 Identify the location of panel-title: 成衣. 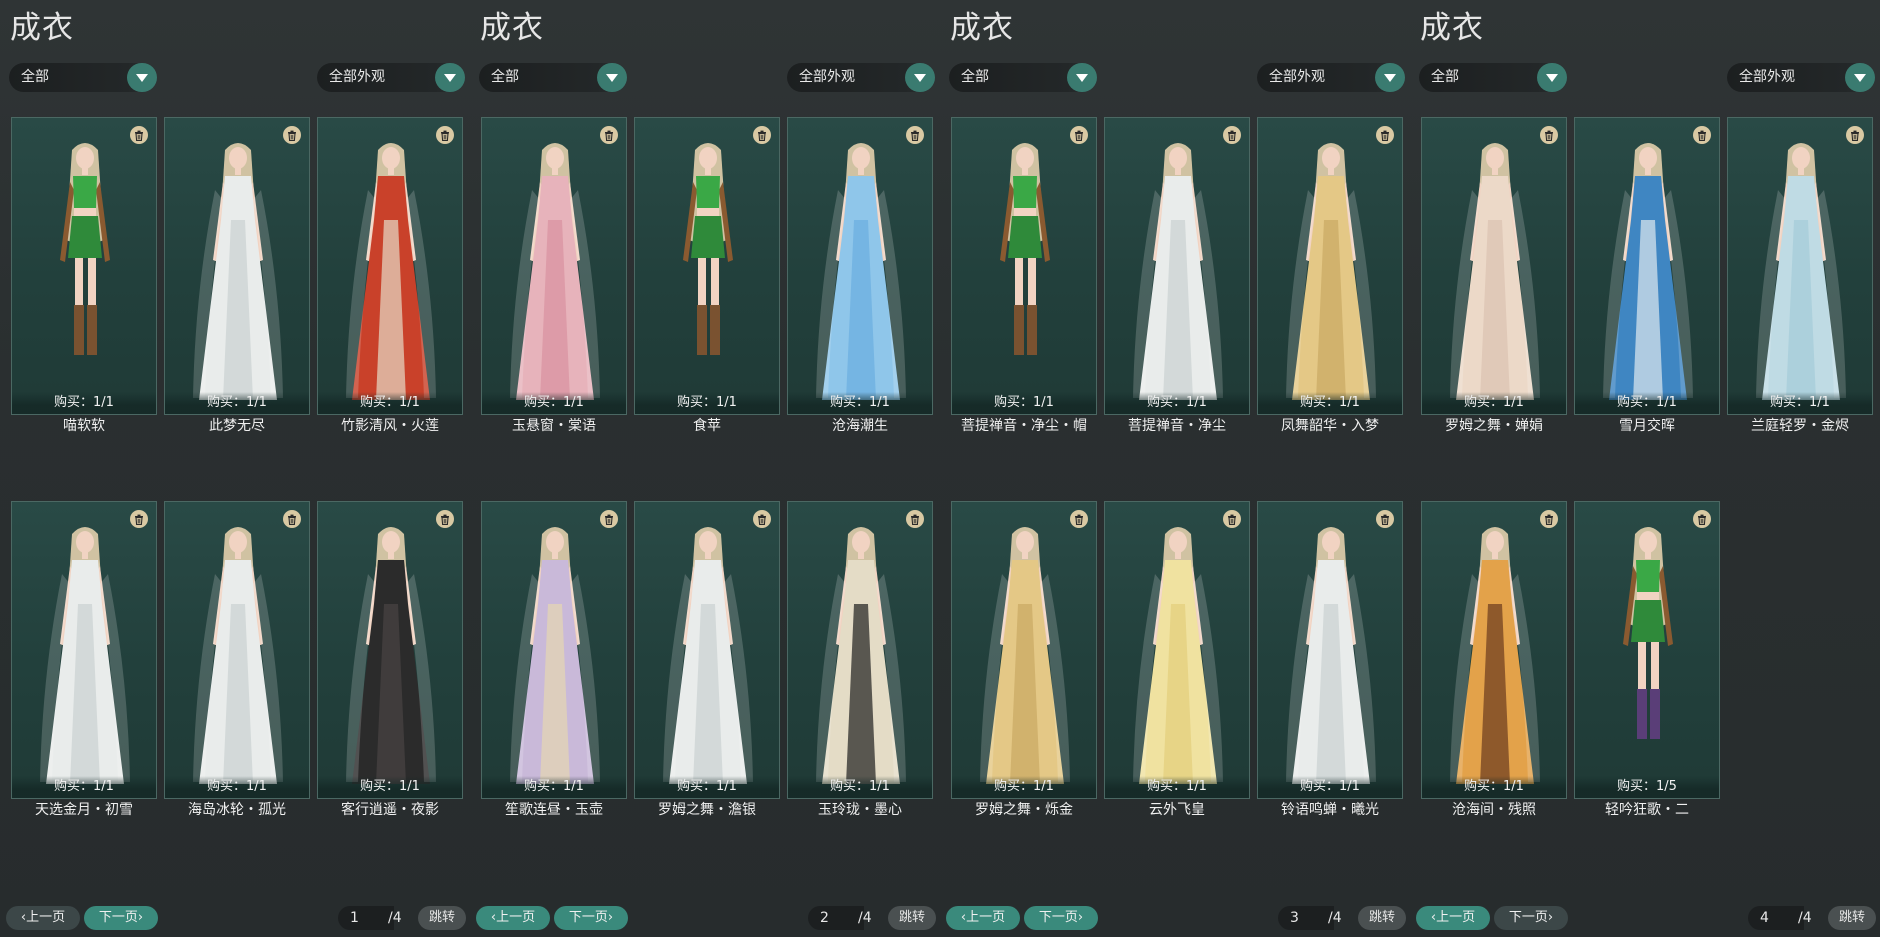
(512, 28).